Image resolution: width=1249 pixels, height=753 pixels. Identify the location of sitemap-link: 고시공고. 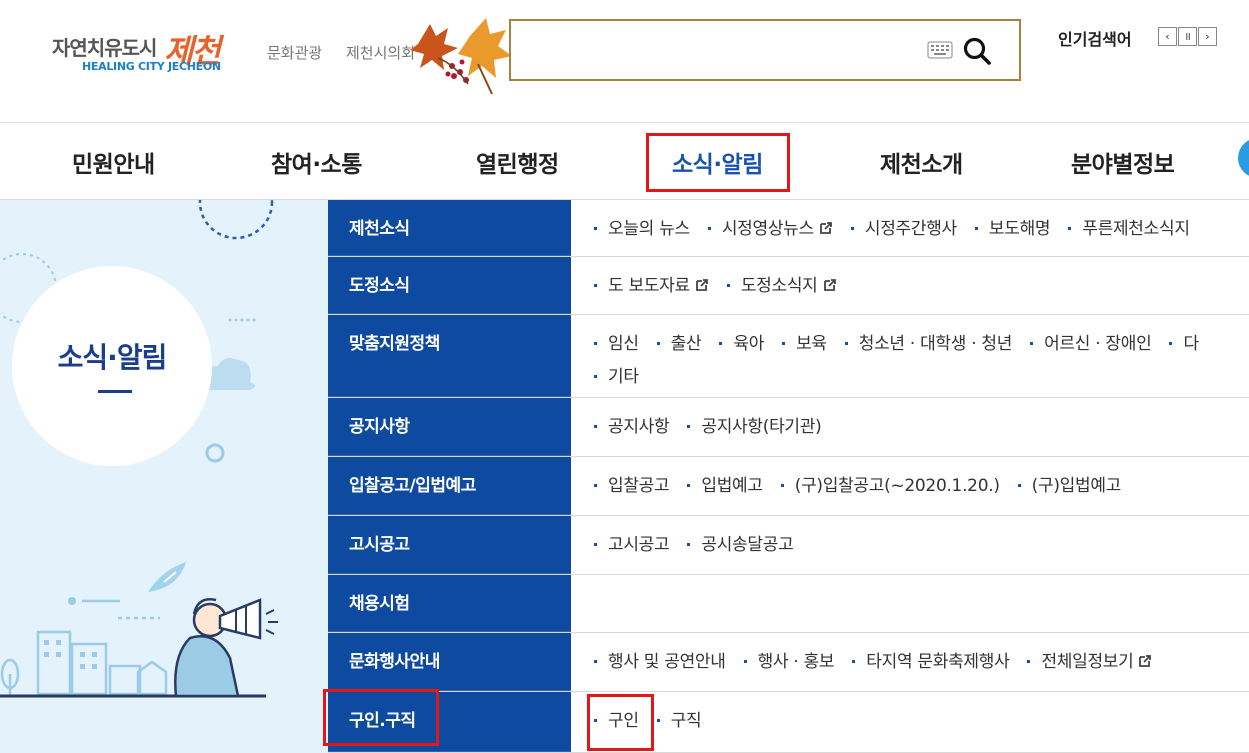
(632, 545).